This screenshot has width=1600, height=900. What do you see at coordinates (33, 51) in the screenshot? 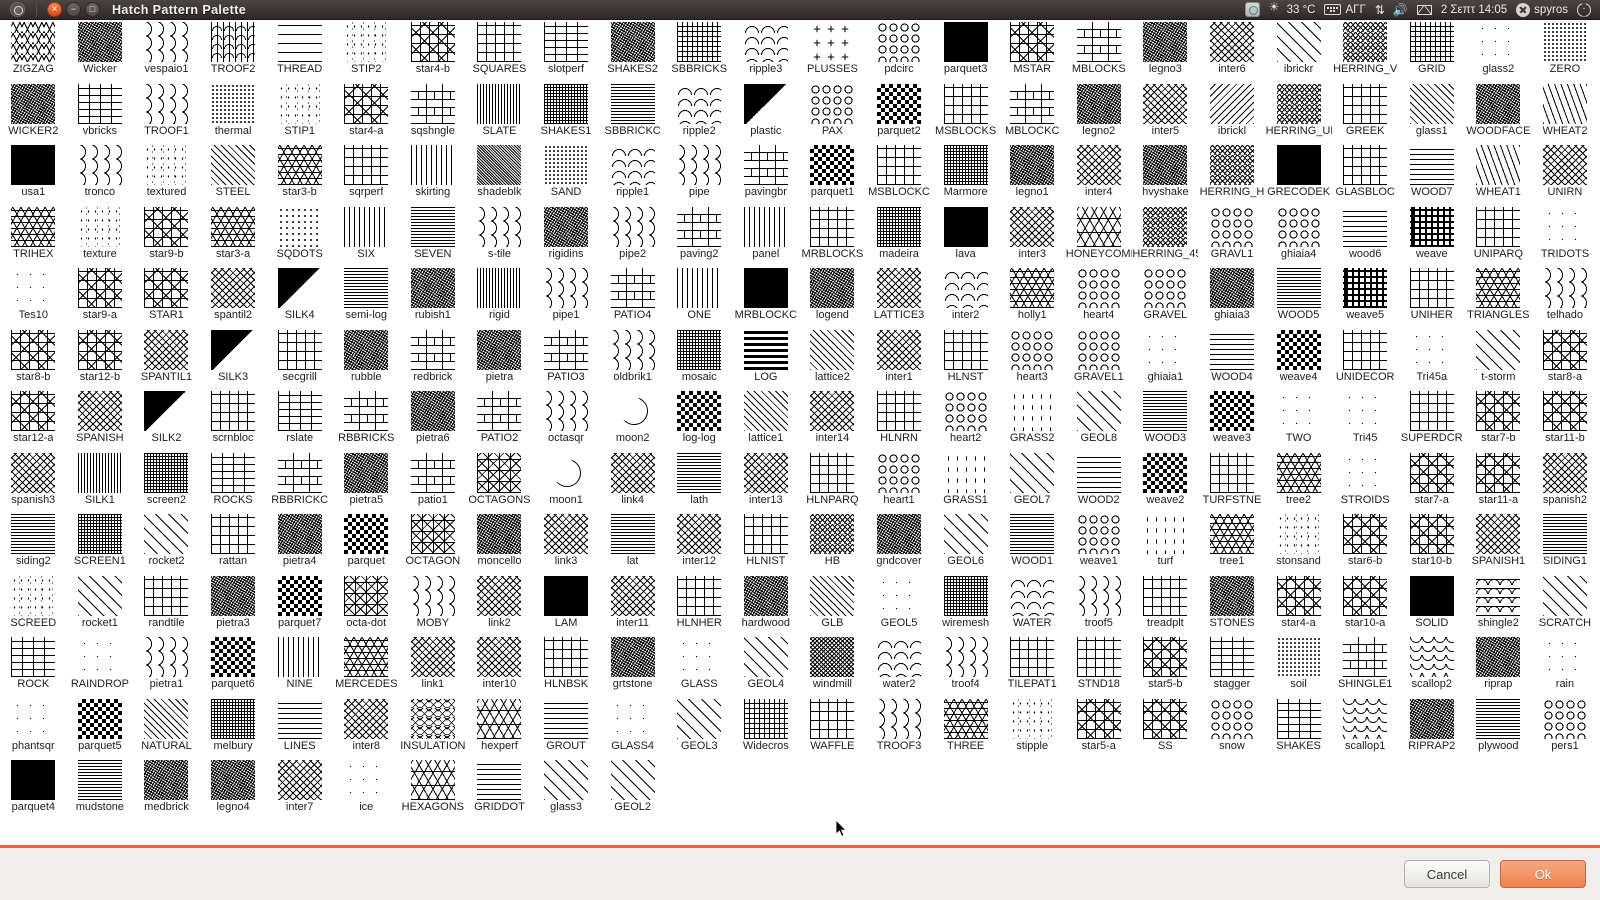
I see `pattern-cell: ZIGZAG` at bounding box center [33, 51].